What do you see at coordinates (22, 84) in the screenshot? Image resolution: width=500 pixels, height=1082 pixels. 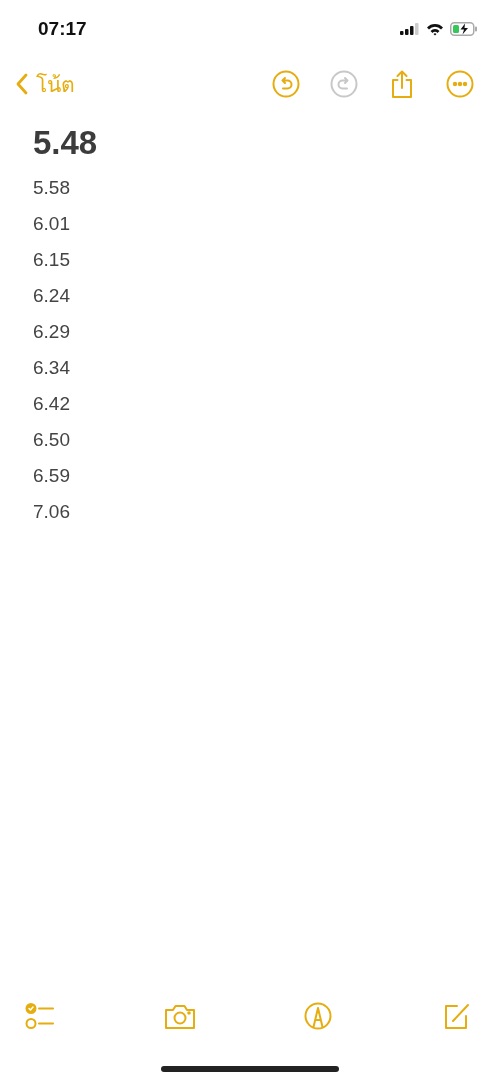 I see `chevron-left-icon` at bounding box center [22, 84].